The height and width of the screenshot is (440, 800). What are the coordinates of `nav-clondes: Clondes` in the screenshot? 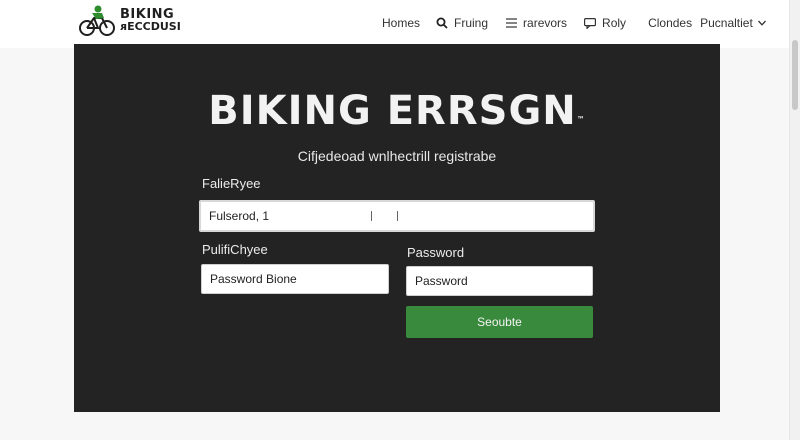 It's located at (670, 23).